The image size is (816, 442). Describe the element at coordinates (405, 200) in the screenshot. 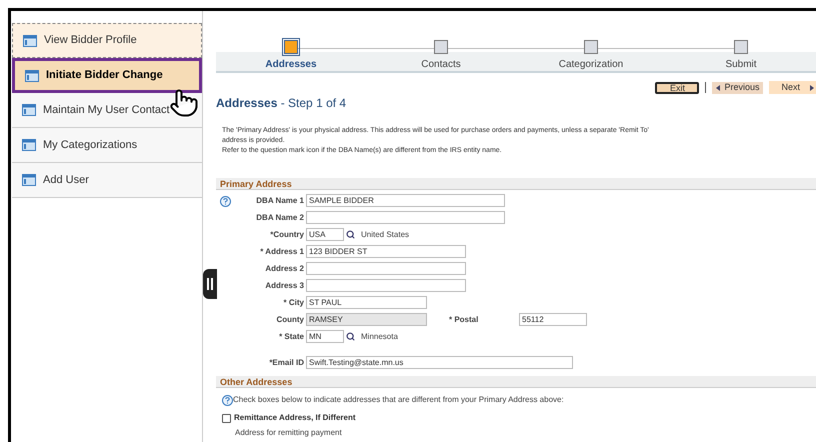

I see `input-field: SAMPLE BIDDER` at that location.